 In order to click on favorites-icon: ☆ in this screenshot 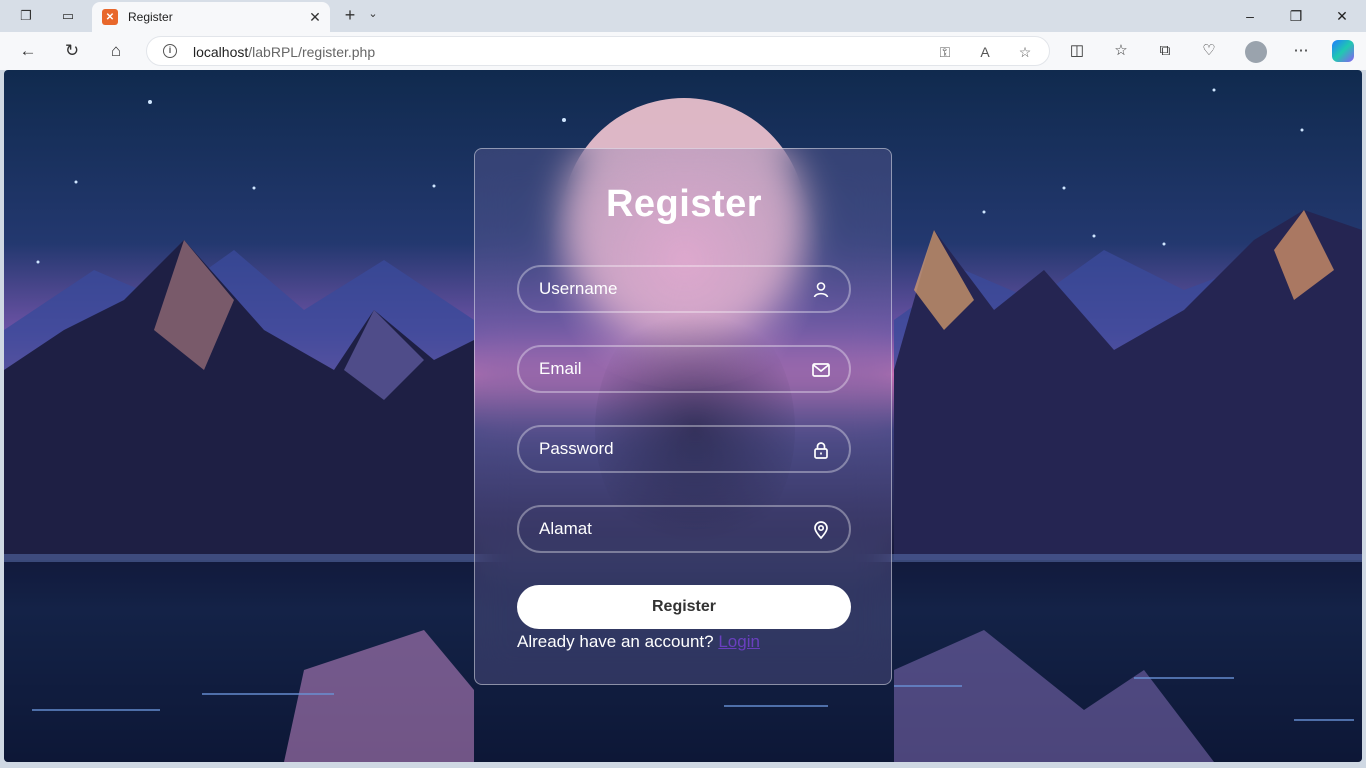, I will do `click(1121, 51)`.